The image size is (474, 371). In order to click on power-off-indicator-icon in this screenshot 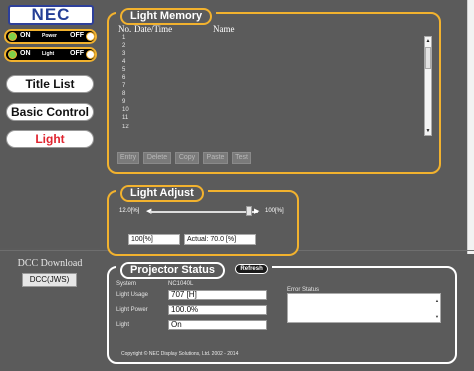, I will do `click(90, 36)`.